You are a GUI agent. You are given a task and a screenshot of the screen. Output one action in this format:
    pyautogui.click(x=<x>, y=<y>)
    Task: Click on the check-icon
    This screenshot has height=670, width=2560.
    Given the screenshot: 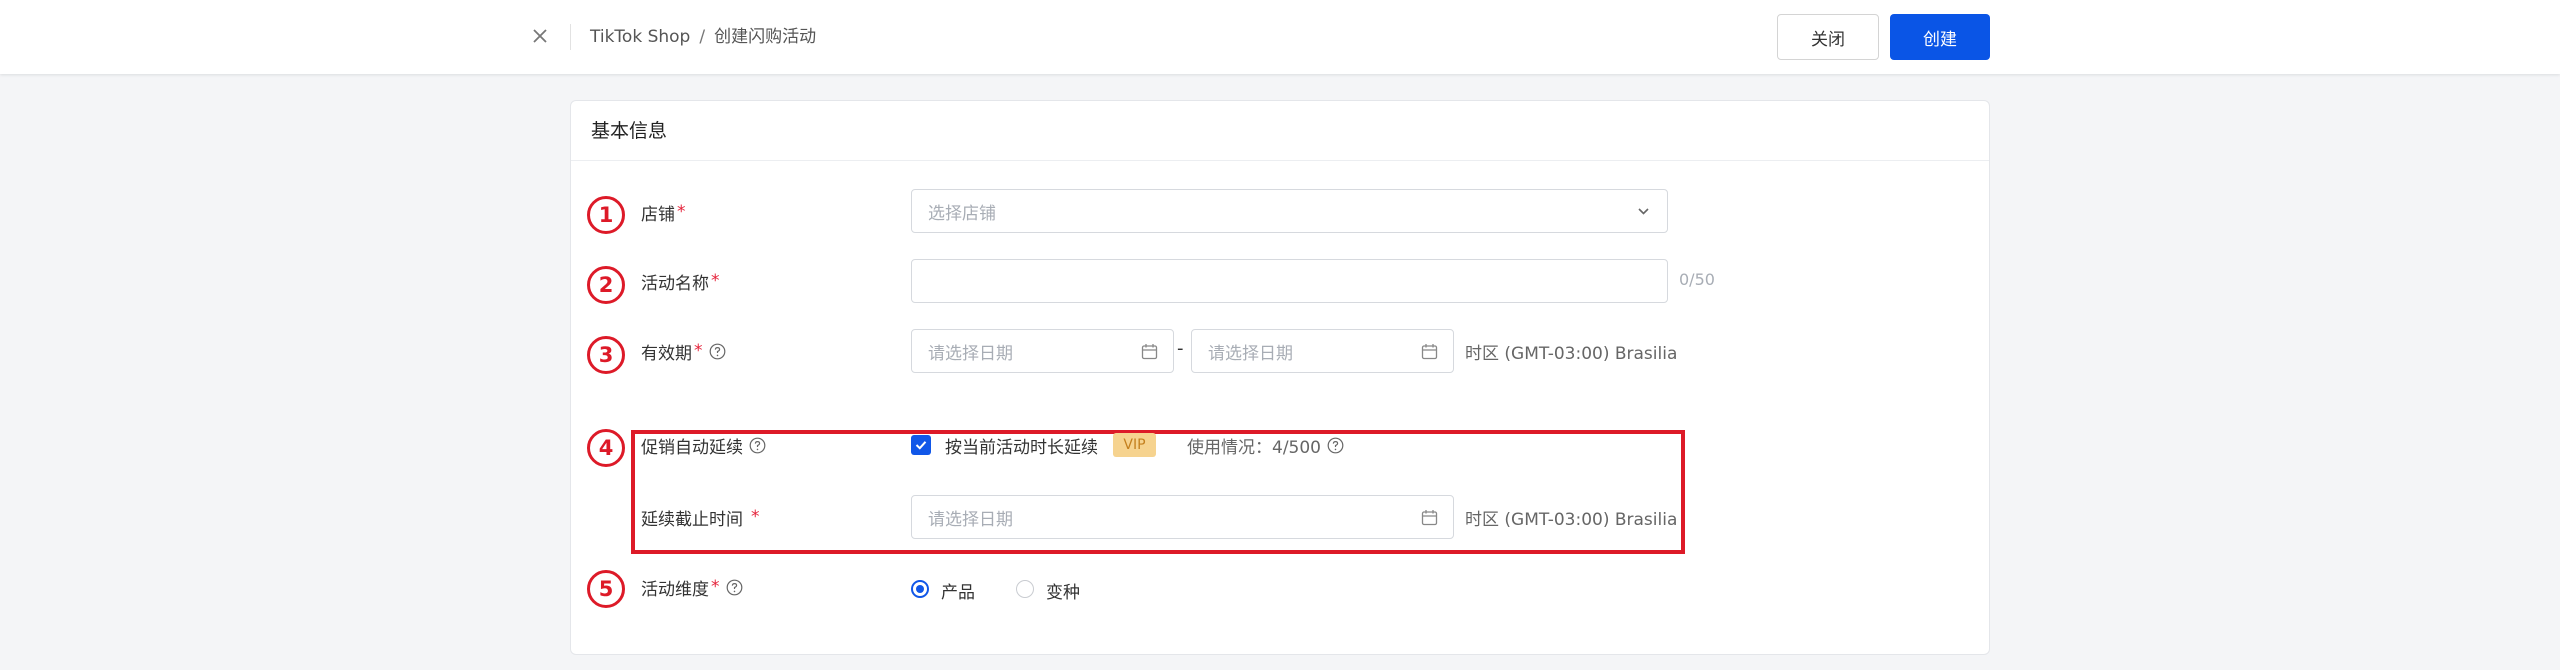 What is the action you would take?
    pyautogui.click(x=921, y=445)
    